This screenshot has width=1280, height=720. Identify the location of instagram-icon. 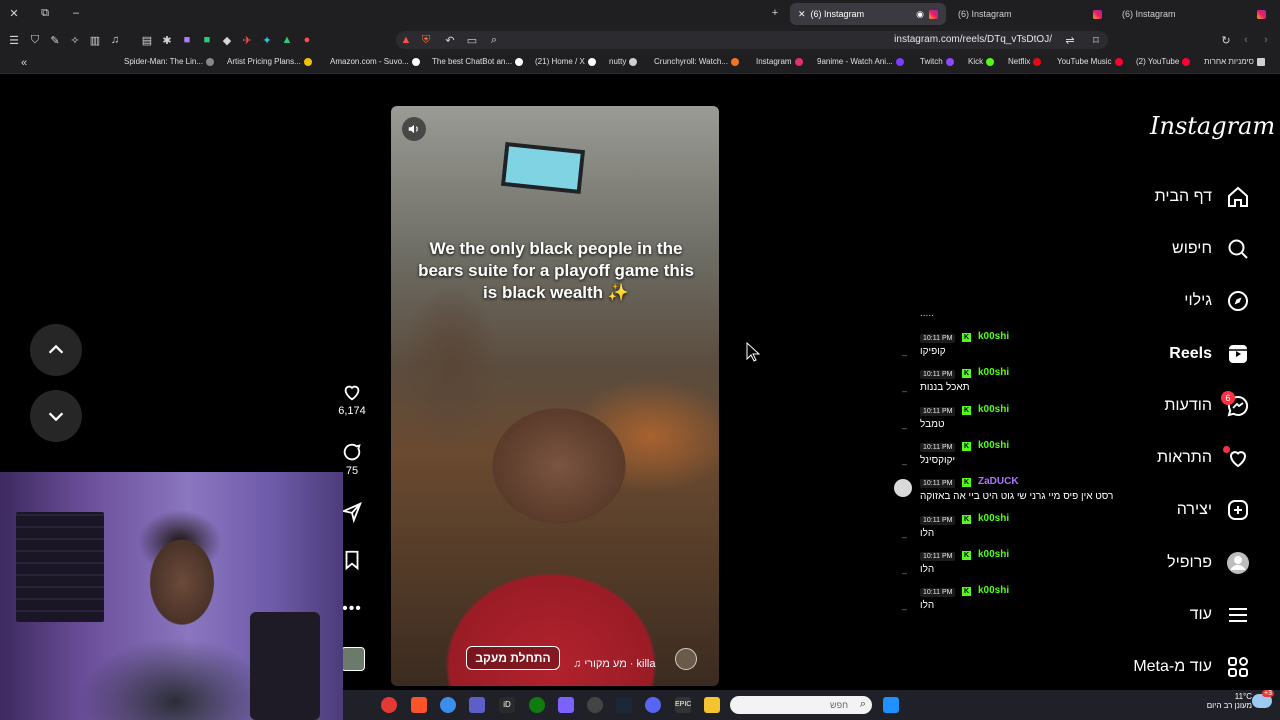
(1097, 14).